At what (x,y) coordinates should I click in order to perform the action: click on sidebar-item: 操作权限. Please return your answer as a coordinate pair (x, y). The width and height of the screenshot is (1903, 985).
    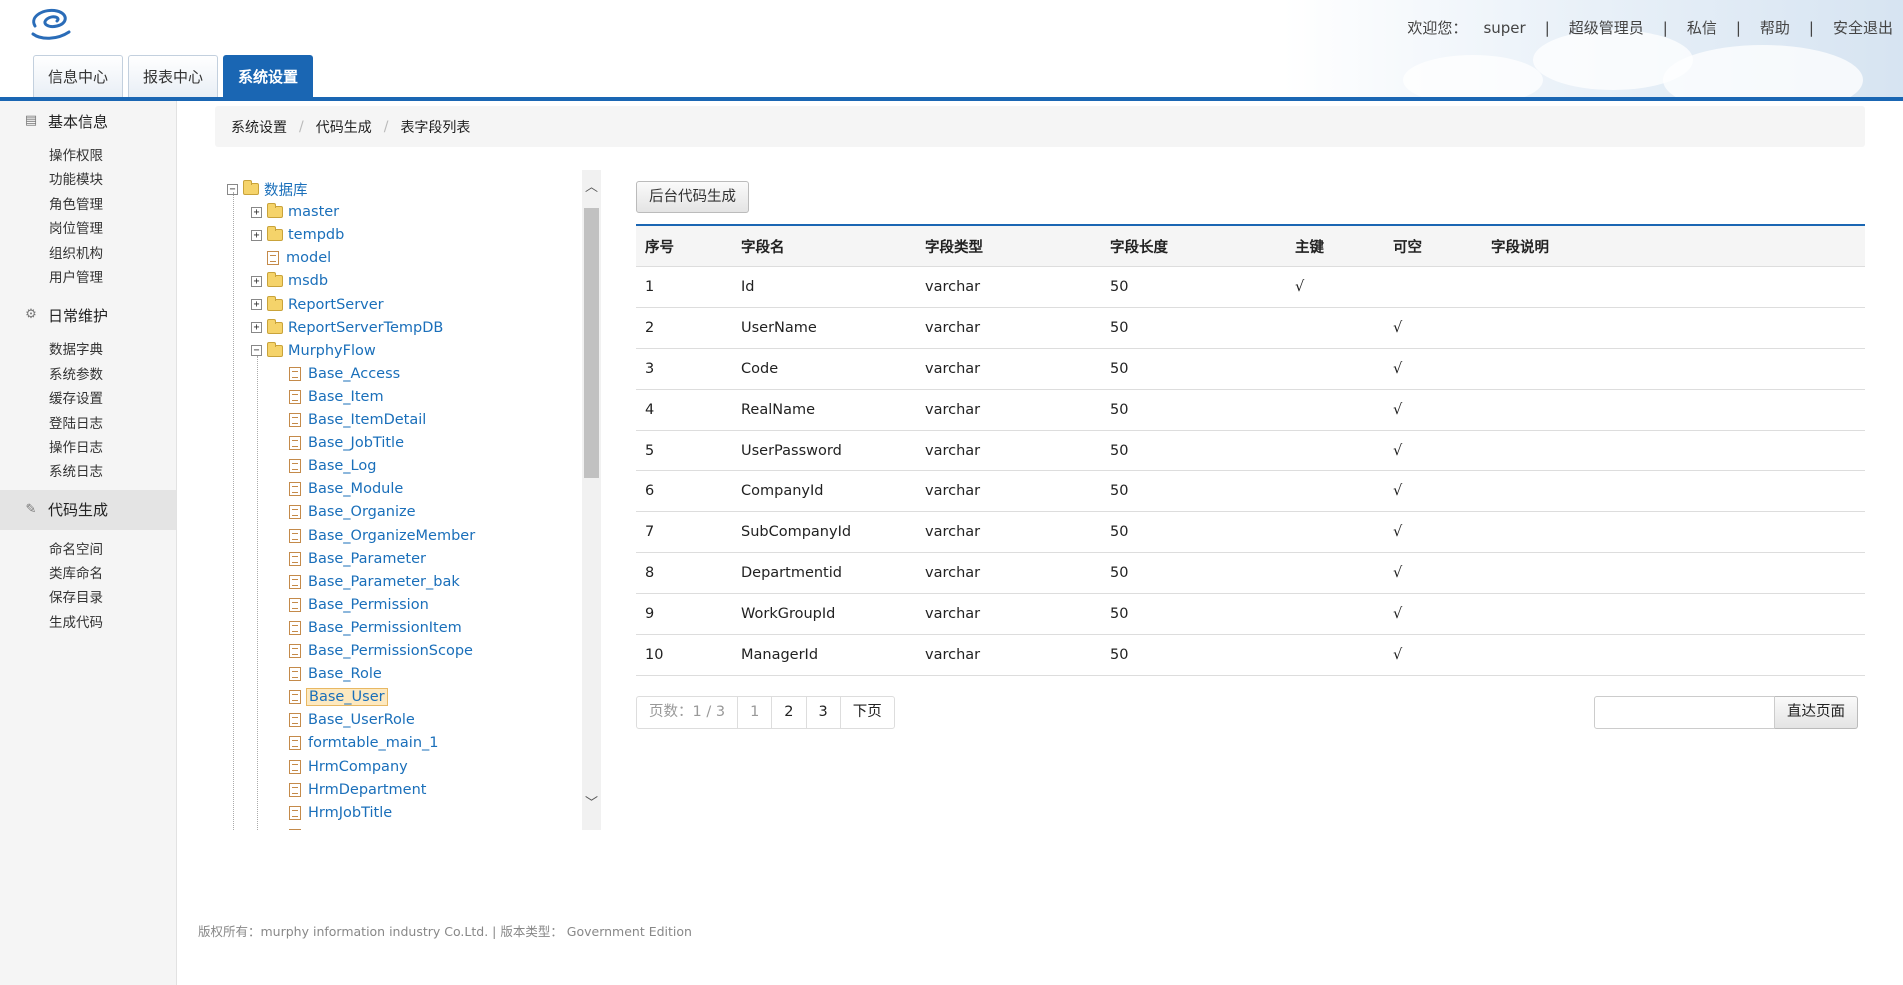
    Looking at the image, I should click on (88, 156).